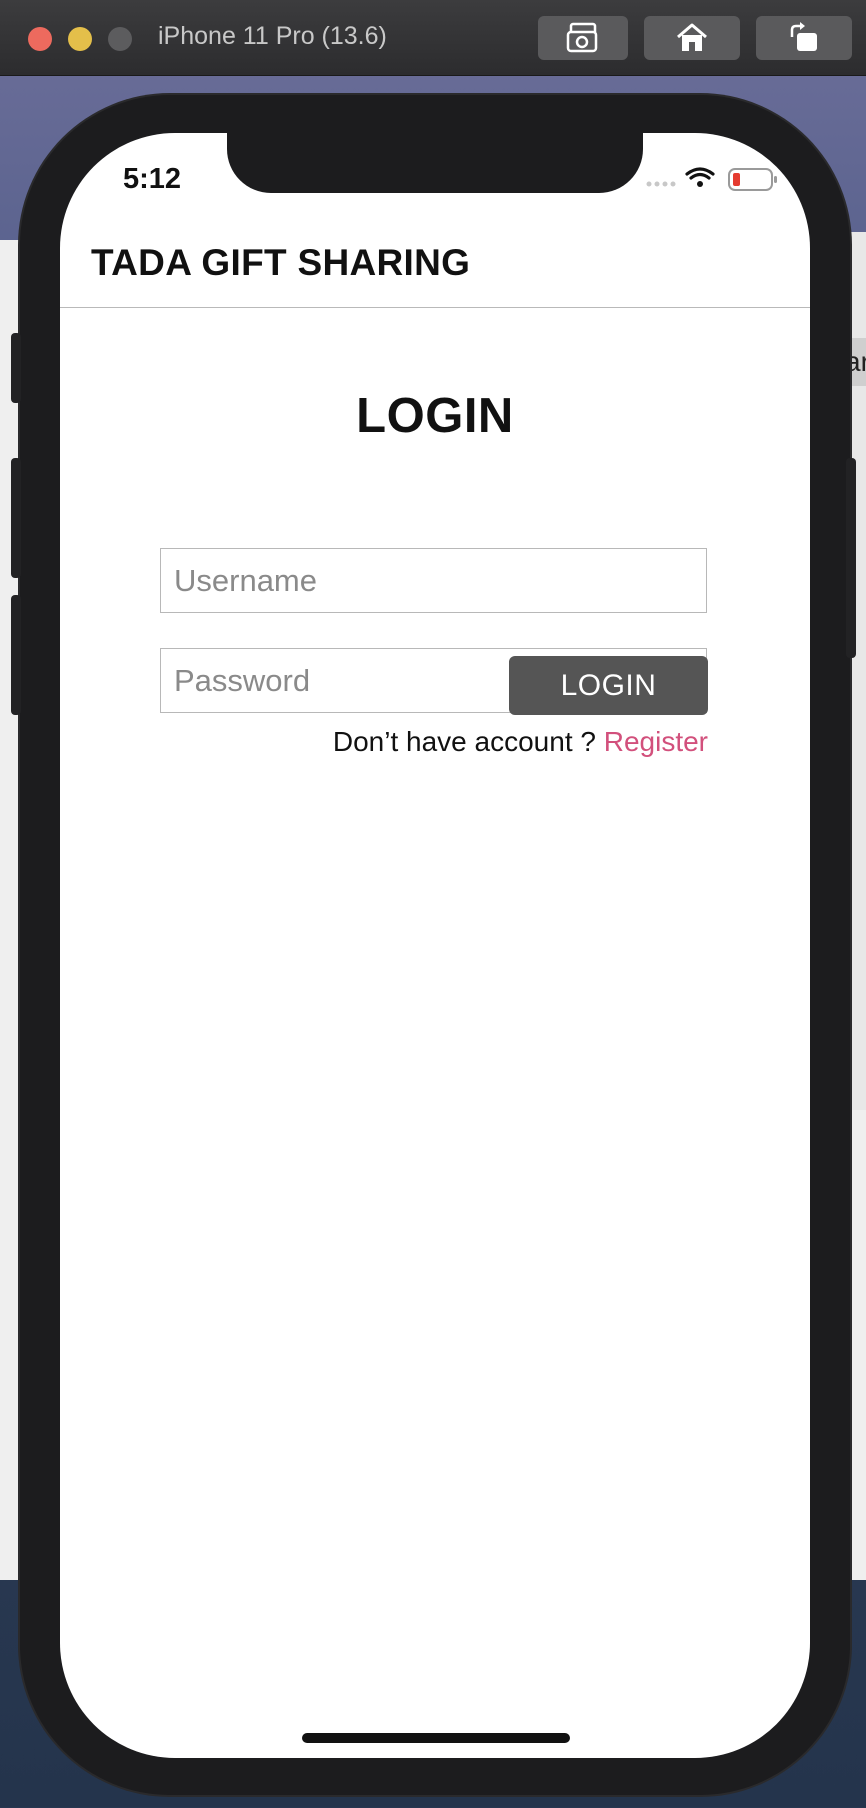 This screenshot has height=1808, width=866. Describe the element at coordinates (433, 580) in the screenshot. I see `username-input` at that location.